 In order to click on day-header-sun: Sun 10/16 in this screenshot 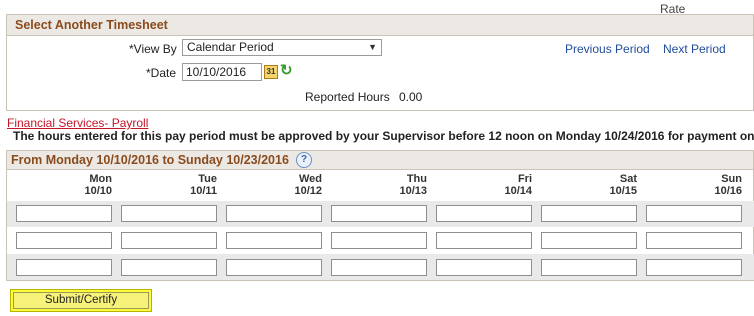, I will do `click(728, 185)`.